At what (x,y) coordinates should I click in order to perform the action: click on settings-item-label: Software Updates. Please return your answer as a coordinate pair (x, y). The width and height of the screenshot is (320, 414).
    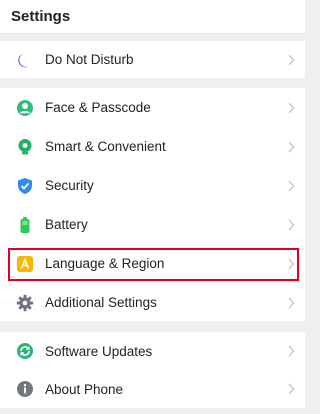
    Looking at the image, I should click on (99, 351).